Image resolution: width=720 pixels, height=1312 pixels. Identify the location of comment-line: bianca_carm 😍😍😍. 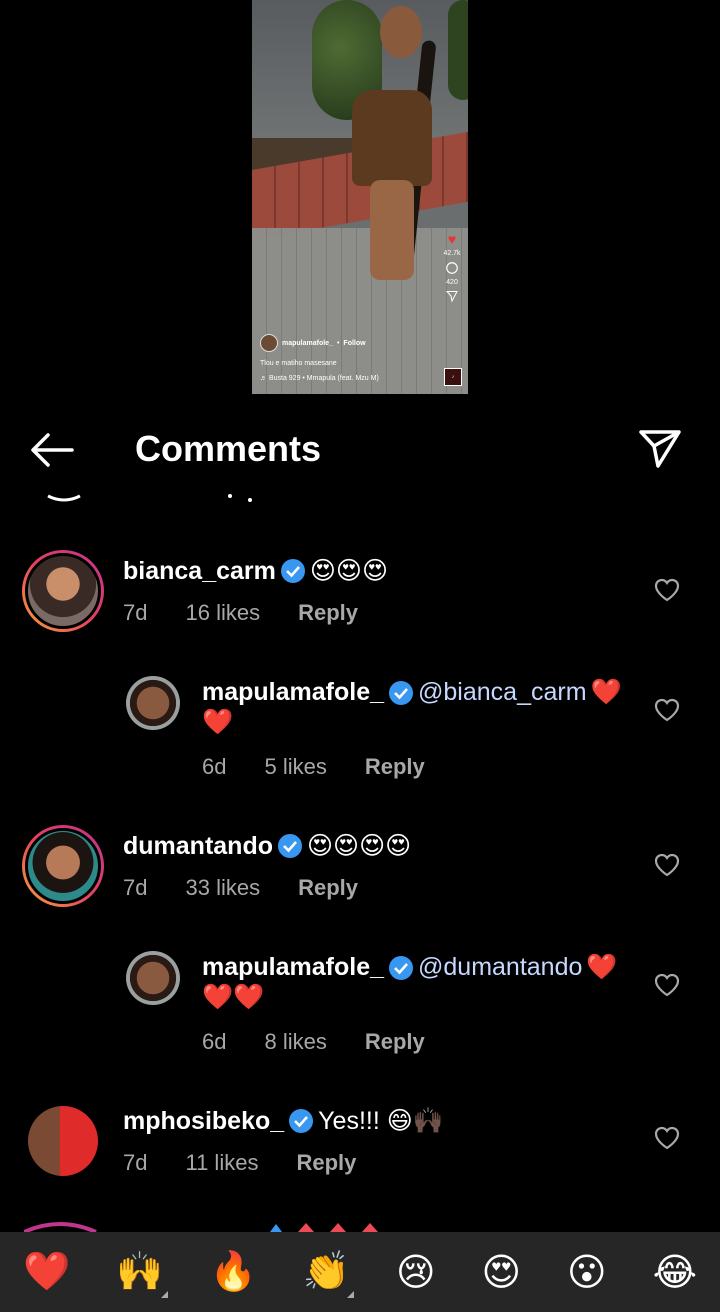
(255, 571).